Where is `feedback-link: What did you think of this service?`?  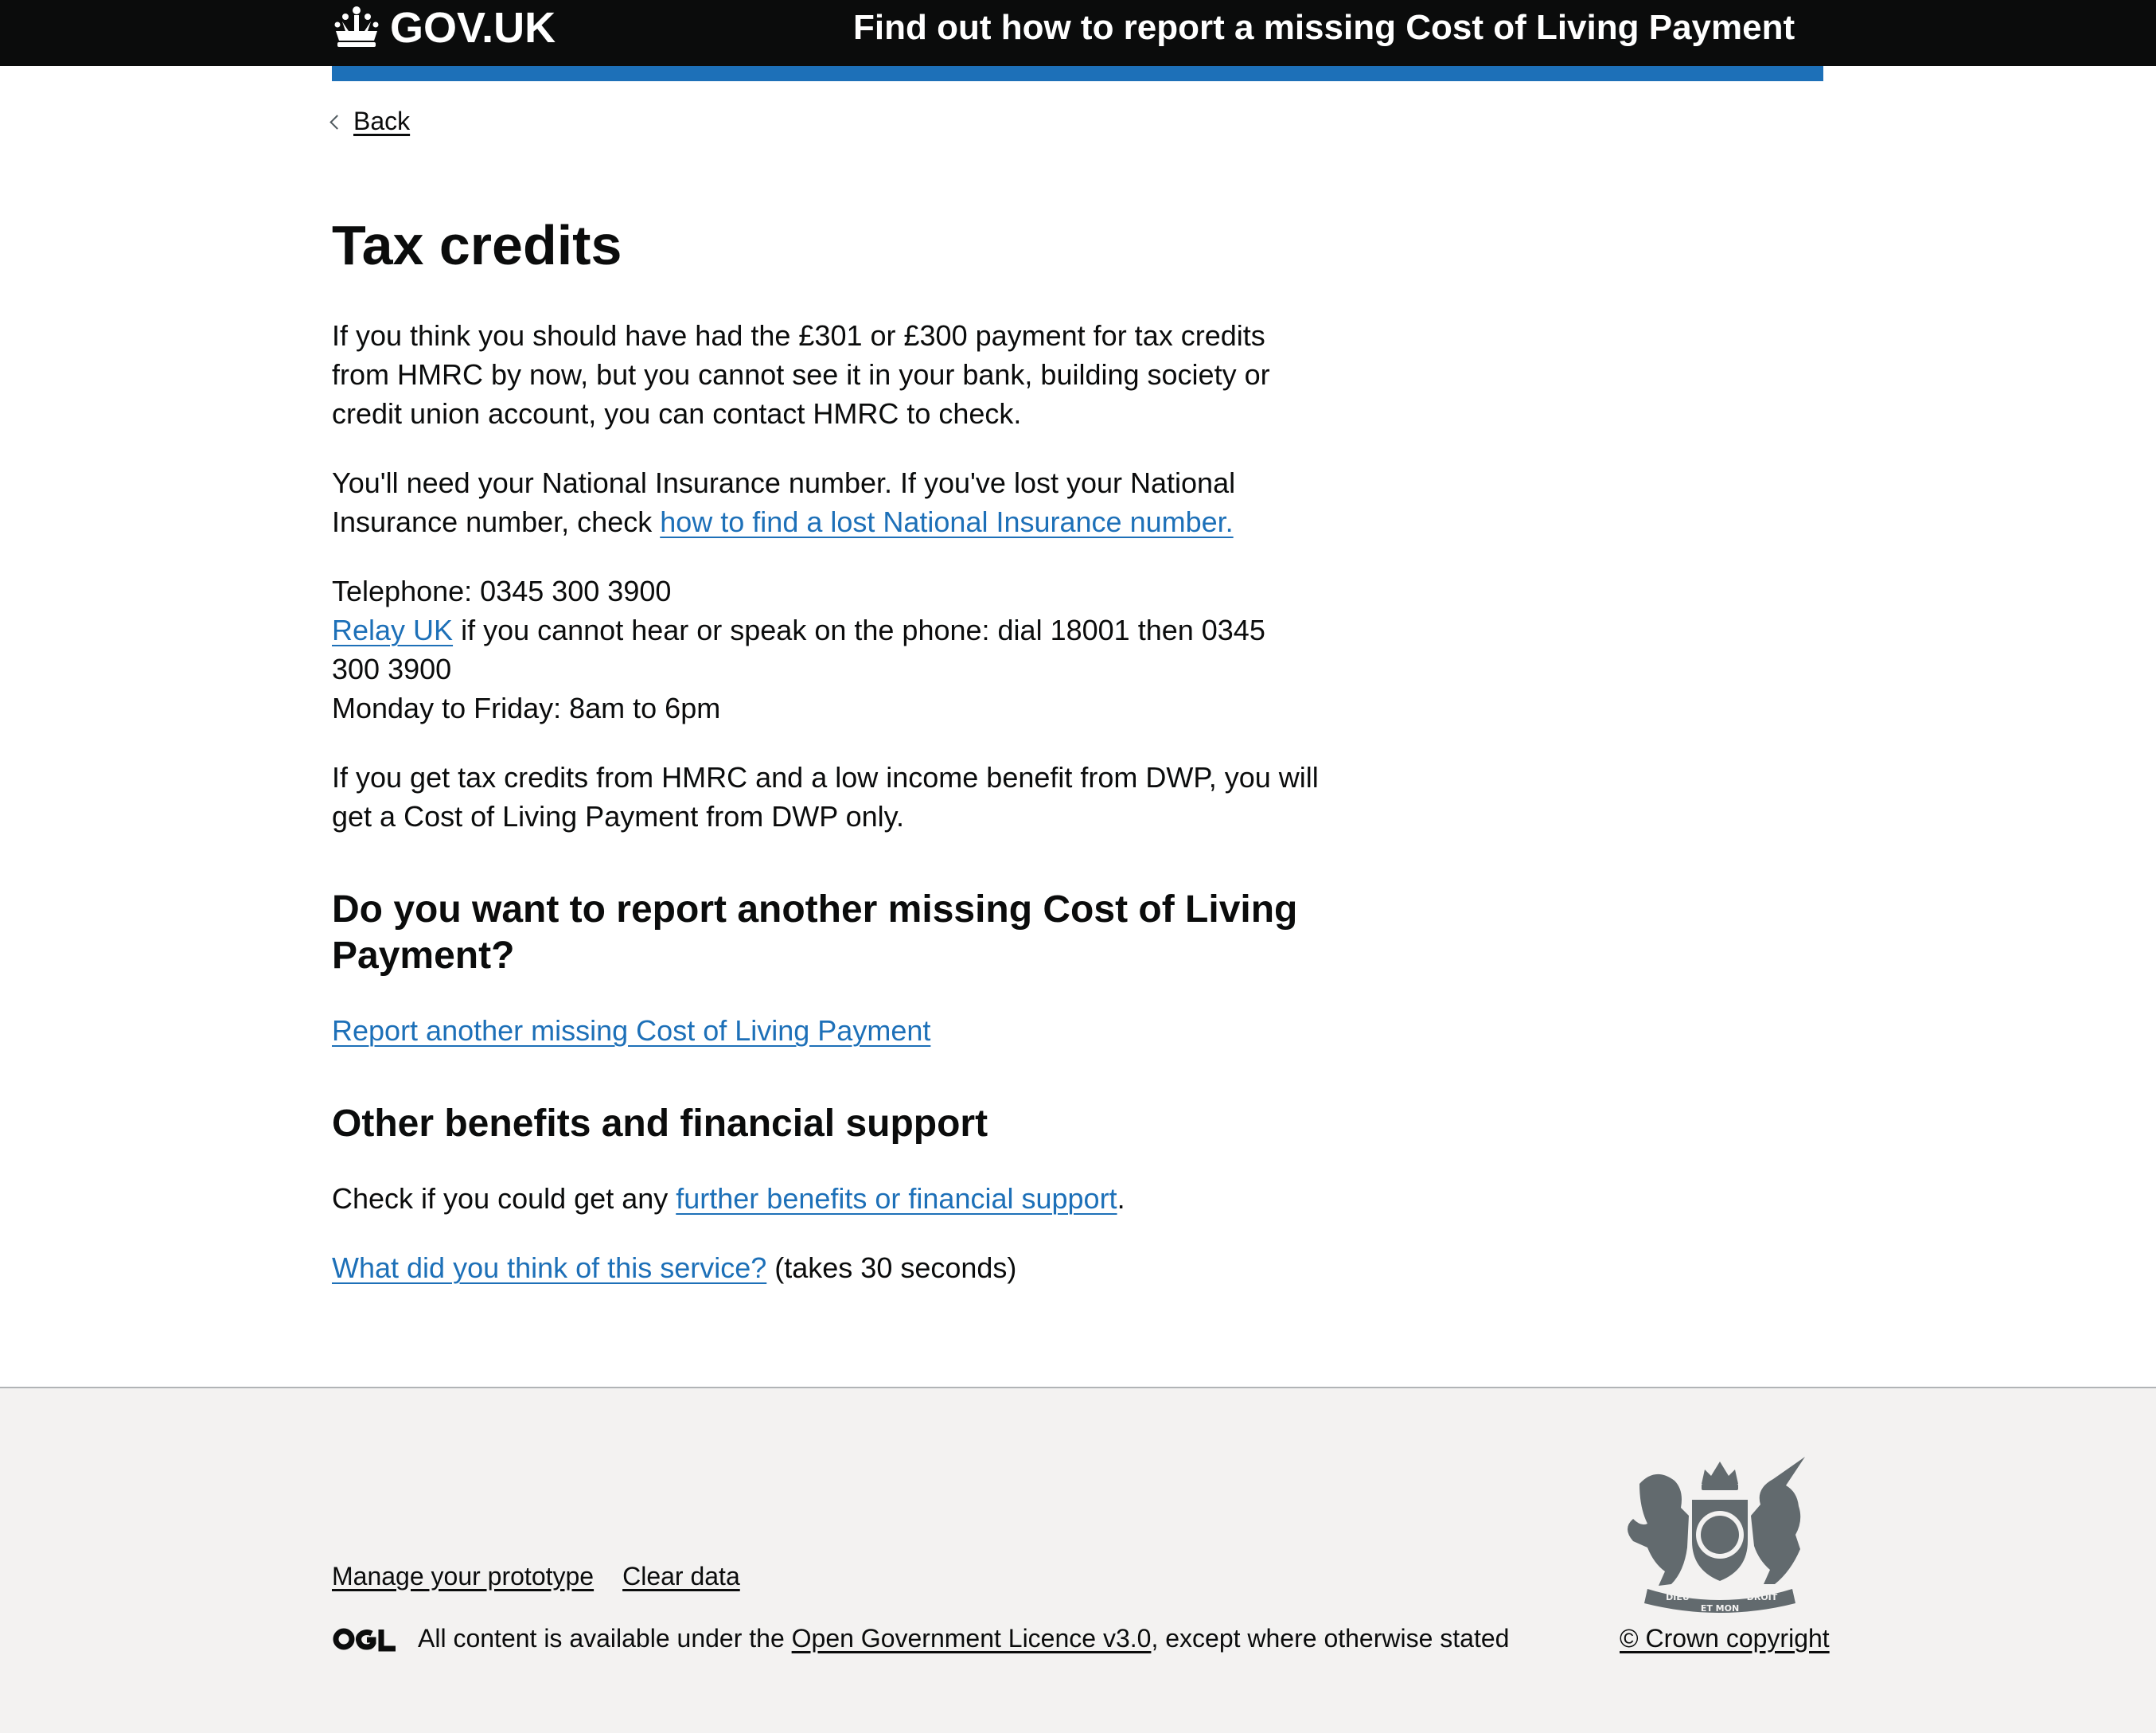 feedback-link: What did you think of this service? is located at coordinates (549, 1267).